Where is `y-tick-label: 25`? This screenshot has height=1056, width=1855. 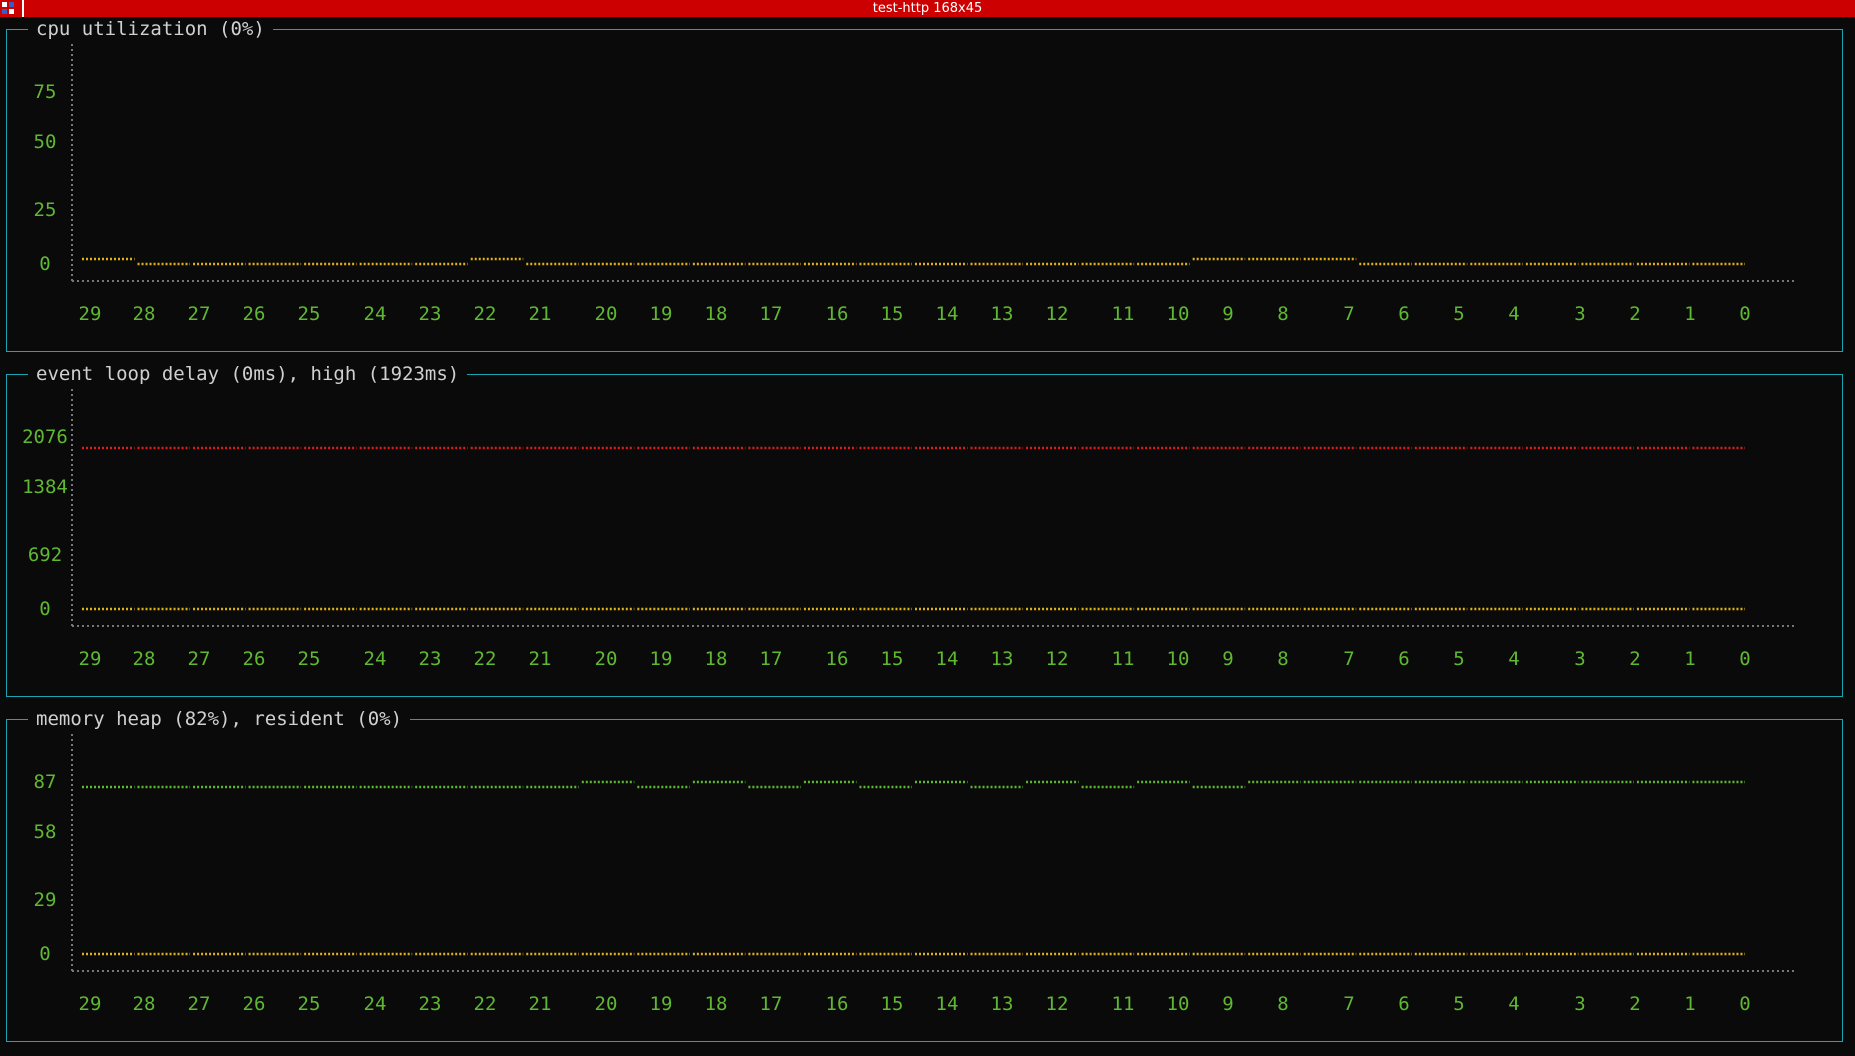 y-tick-label: 25 is located at coordinates (45, 210).